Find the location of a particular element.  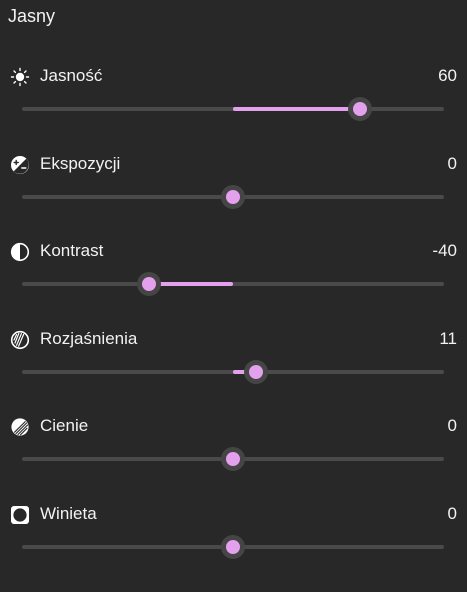

shadows-icon is located at coordinates (20, 427).